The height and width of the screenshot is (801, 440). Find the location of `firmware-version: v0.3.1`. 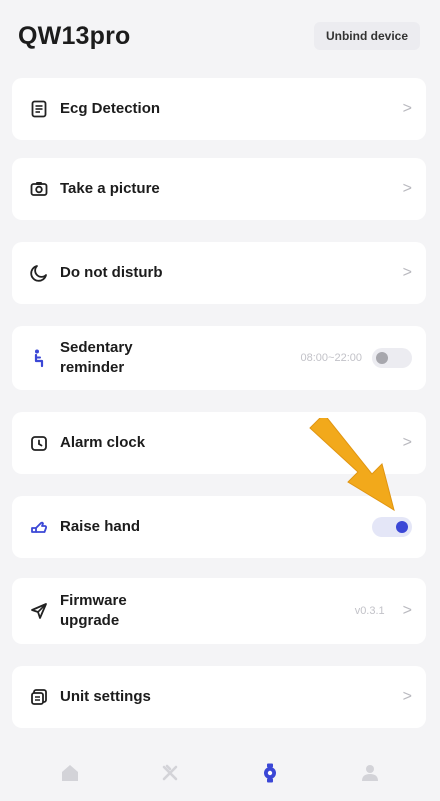

firmware-version: v0.3.1 is located at coordinates (369, 611).